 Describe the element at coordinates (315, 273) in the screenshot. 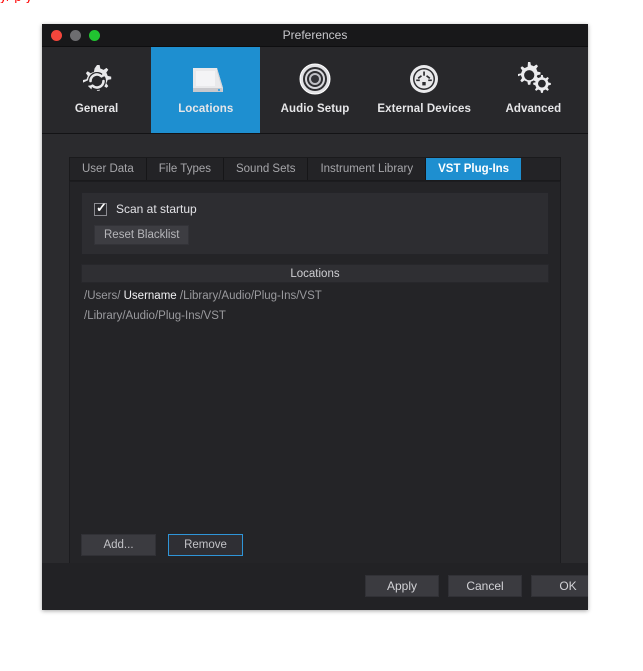

I see `locations-column-header: Locations` at that location.